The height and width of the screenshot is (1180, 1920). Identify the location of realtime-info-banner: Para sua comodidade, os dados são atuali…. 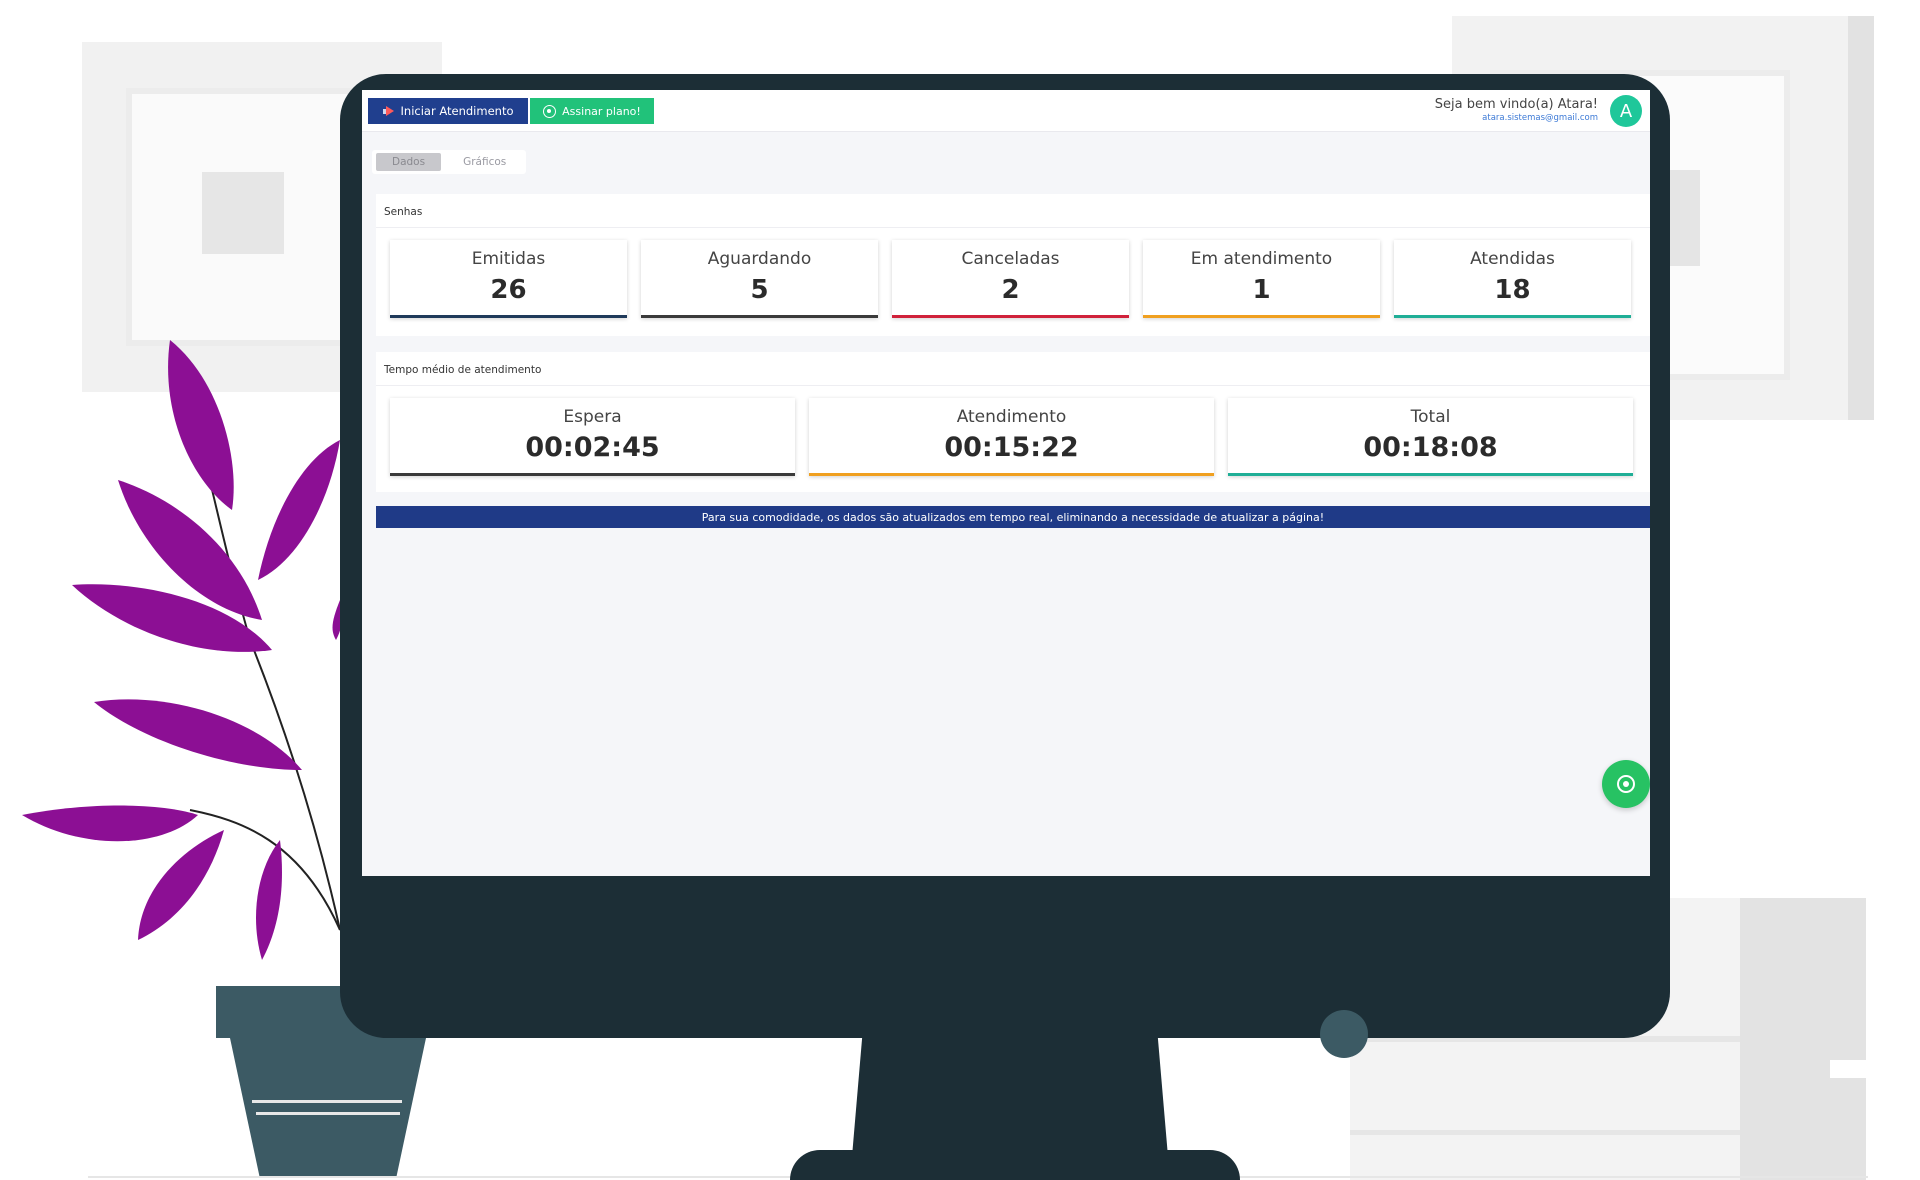
(1013, 517).